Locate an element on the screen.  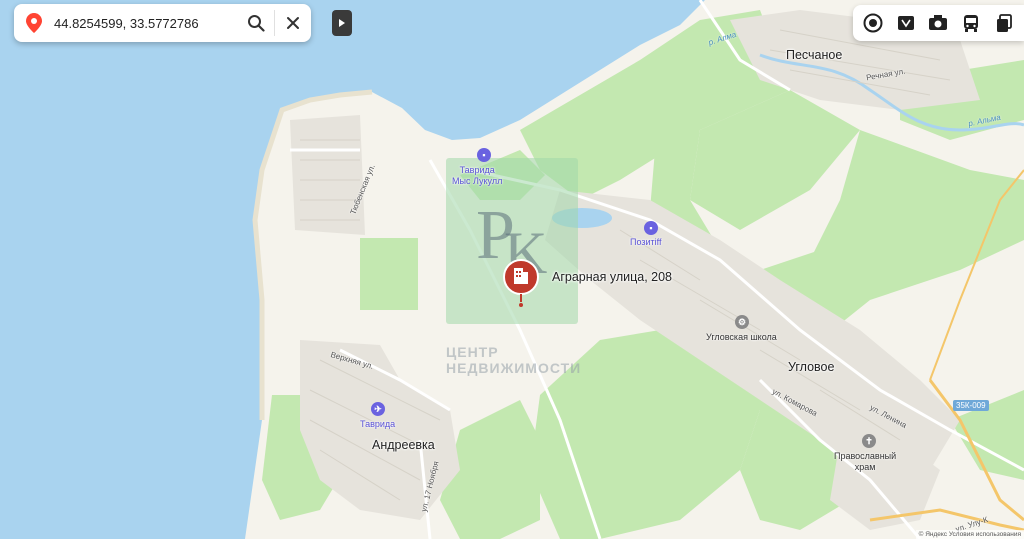
copy-button is located at coordinates (1004, 23).